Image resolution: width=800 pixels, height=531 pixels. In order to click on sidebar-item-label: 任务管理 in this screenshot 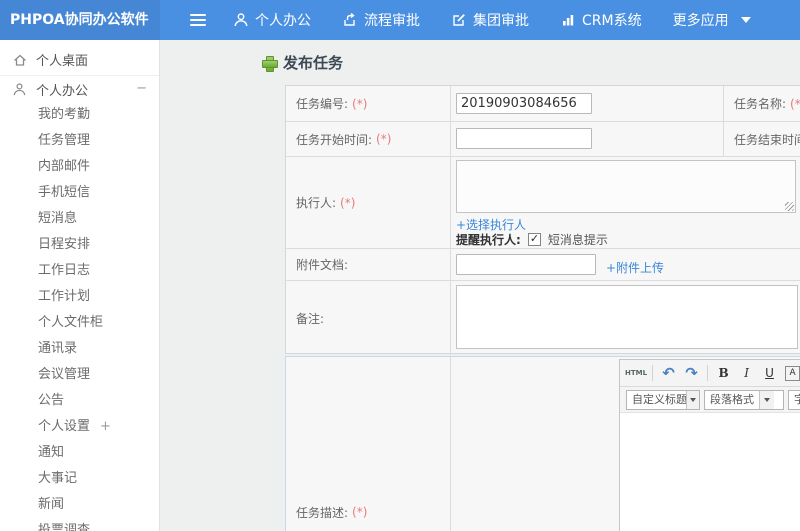, I will do `click(64, 140)`.